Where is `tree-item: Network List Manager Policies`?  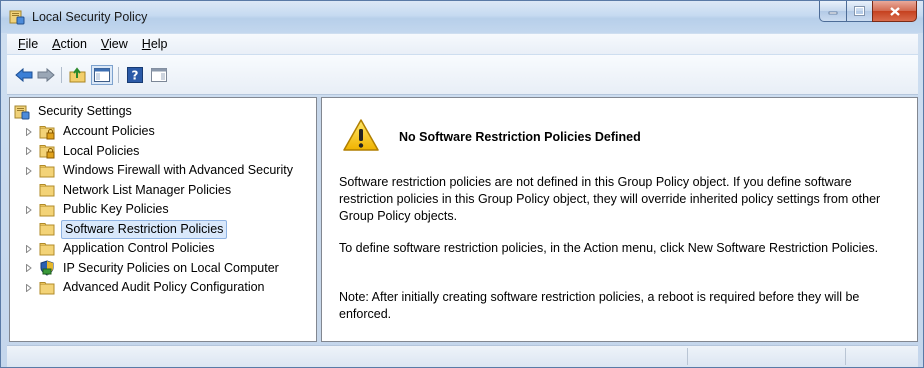 tree-item: Network List Manager Policies is located at coordinates (128, 190).